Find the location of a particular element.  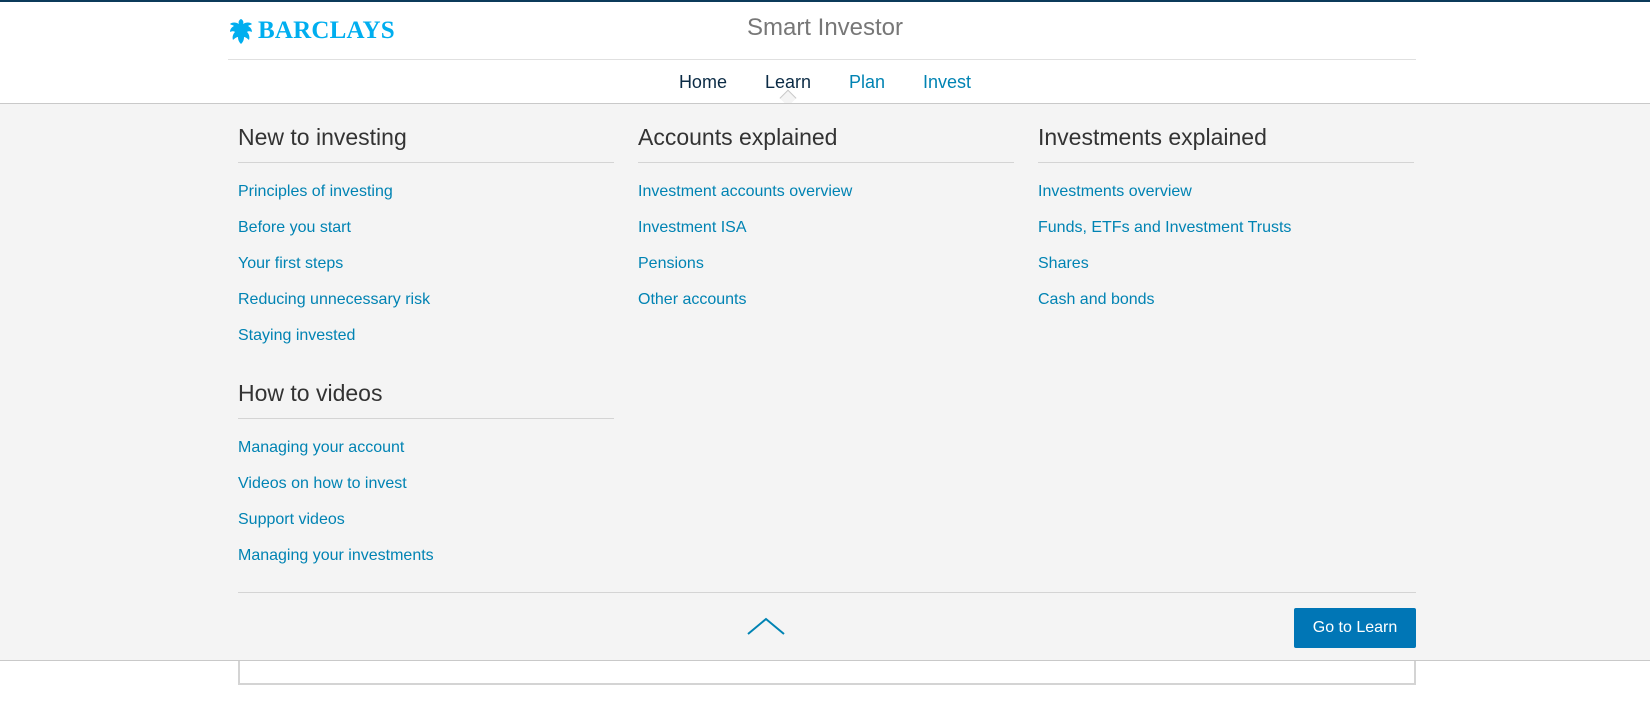

link-principles-of-investing: Principles of investing is located at coordinates (315, 191).